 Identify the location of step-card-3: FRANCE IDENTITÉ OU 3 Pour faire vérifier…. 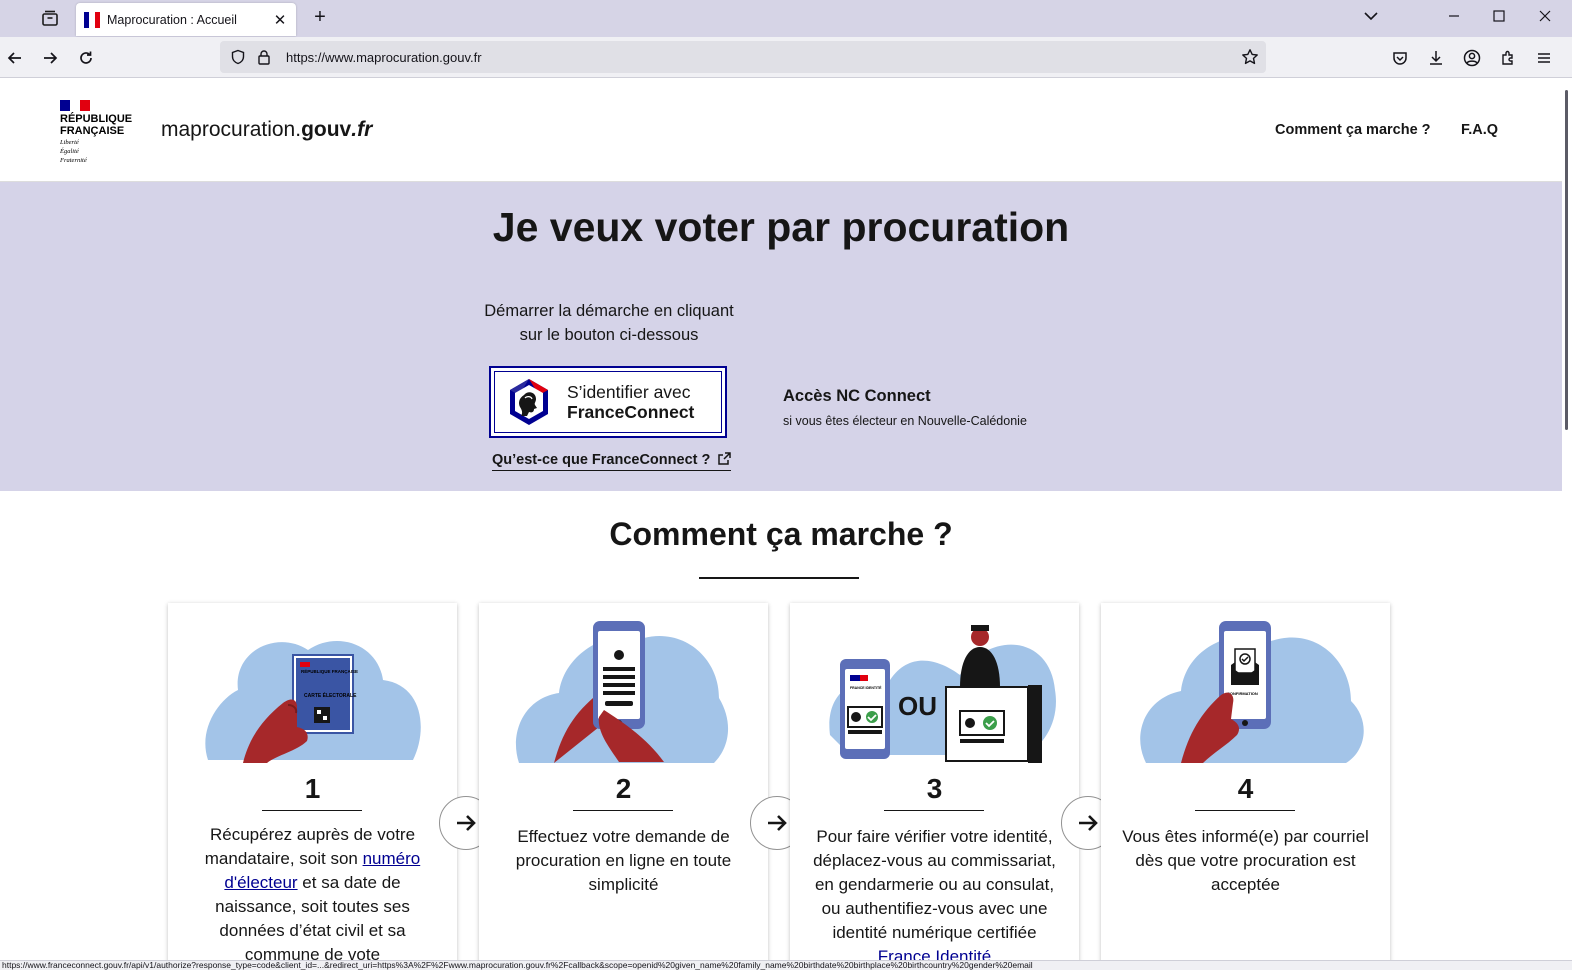
(934, 781).